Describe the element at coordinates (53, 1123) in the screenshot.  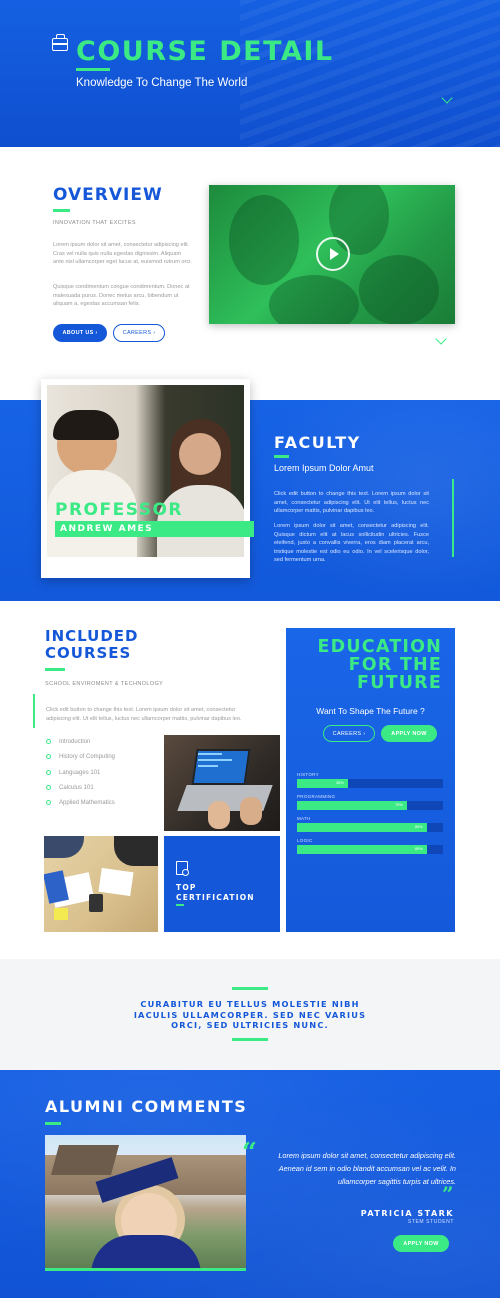
I see `alumni-underline` at that location.